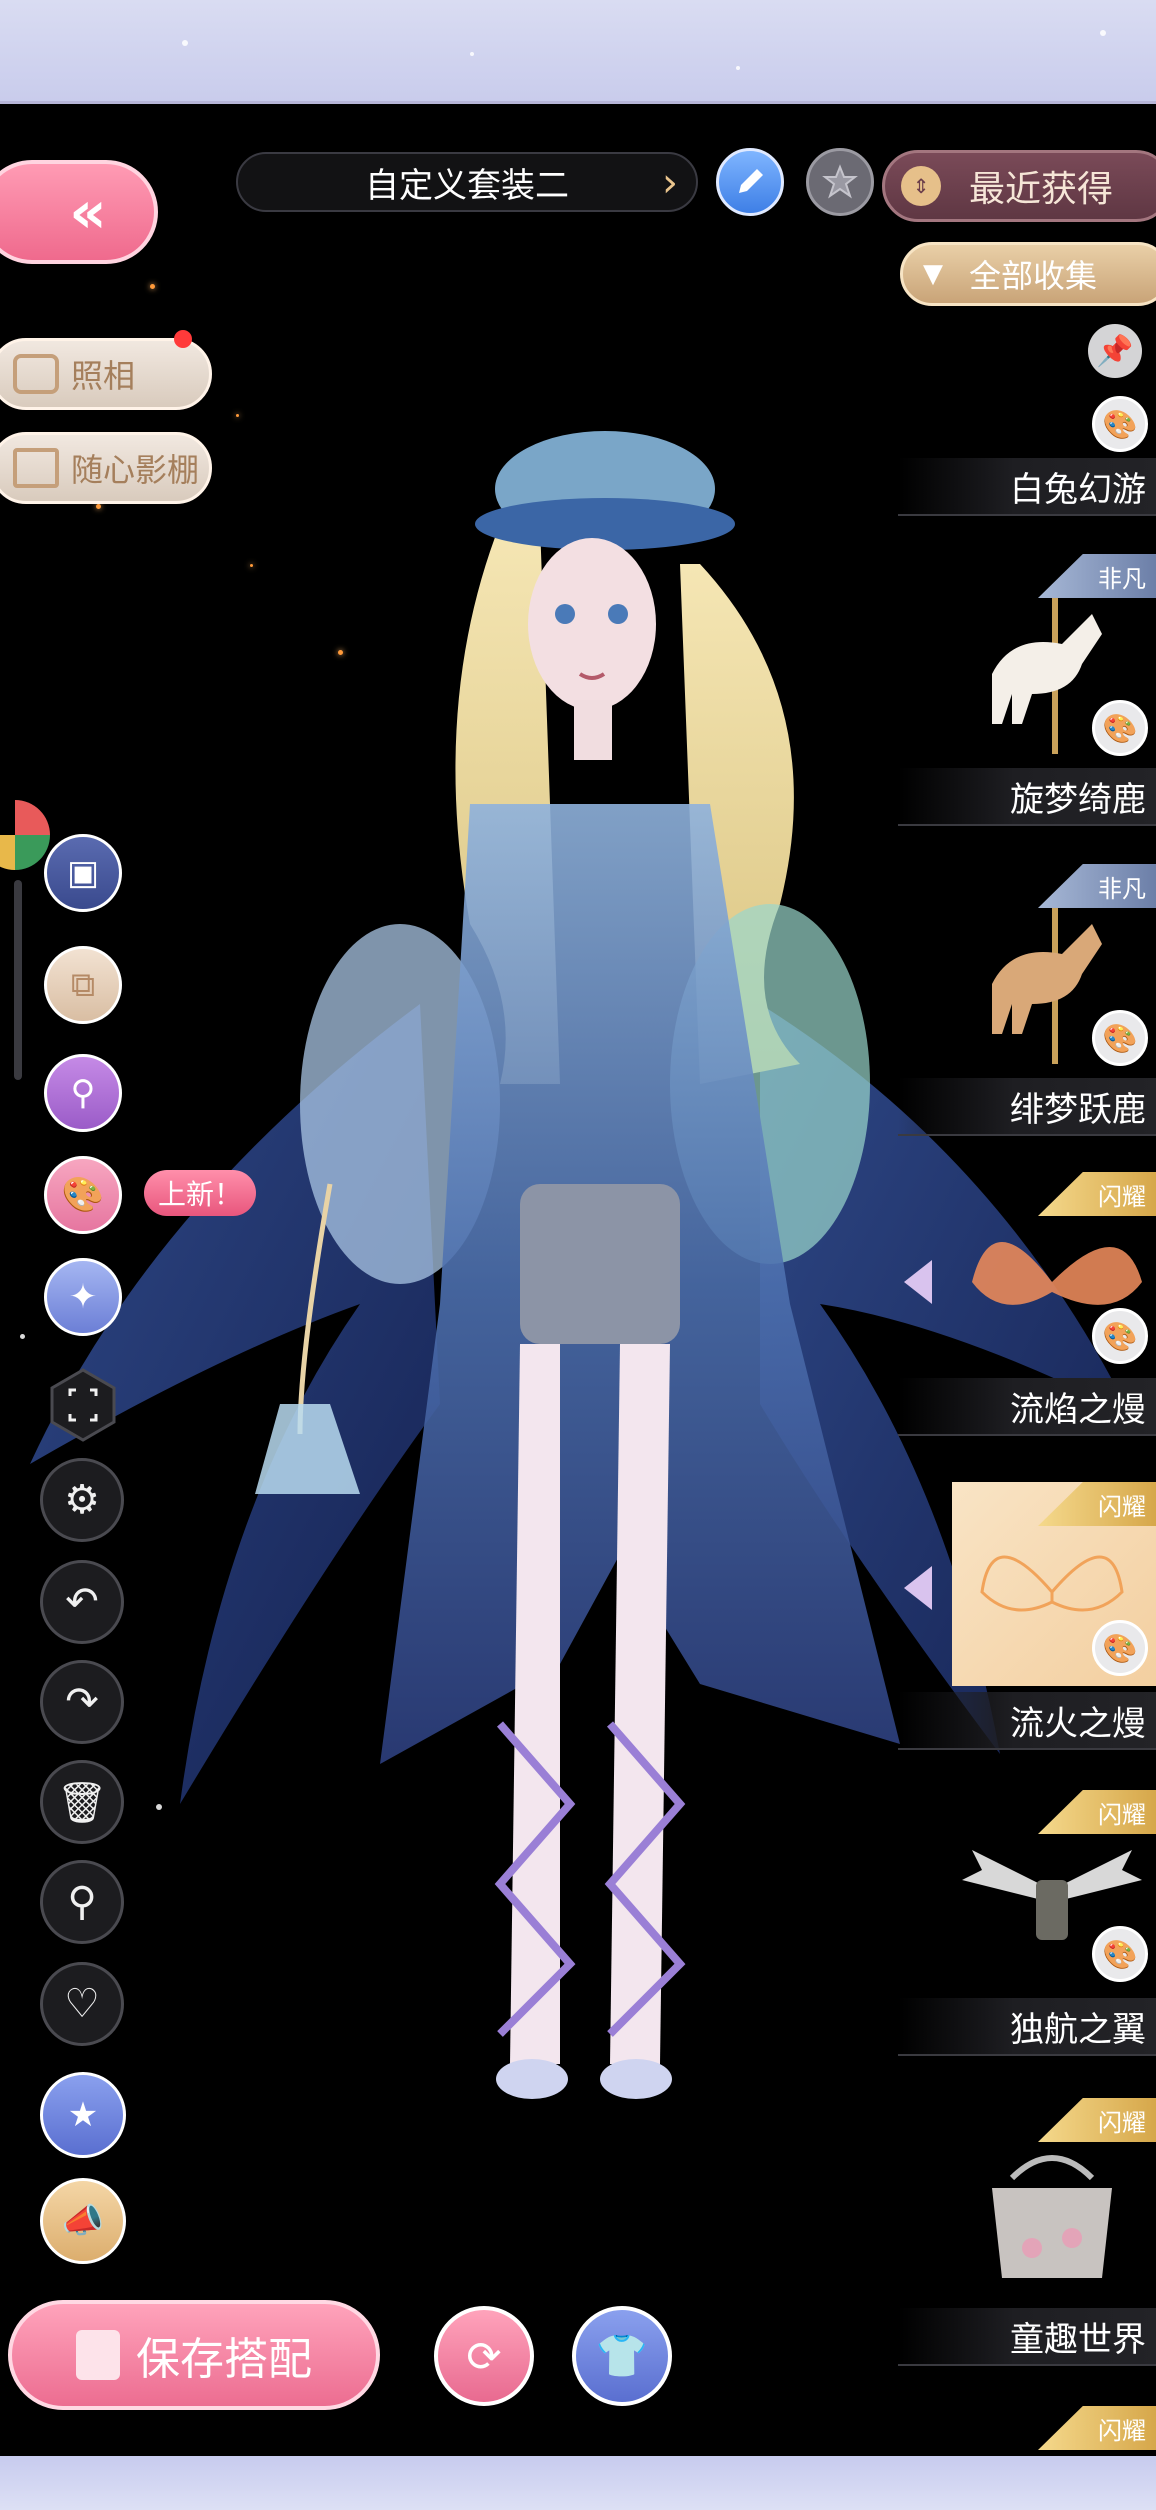 The width and height of the screenshot is (1156, 2510). Describe the element at coordinates (1027, 1930) in the screenshot. I see `list-item: 闪耀 🎨 独航之翼` at that location.